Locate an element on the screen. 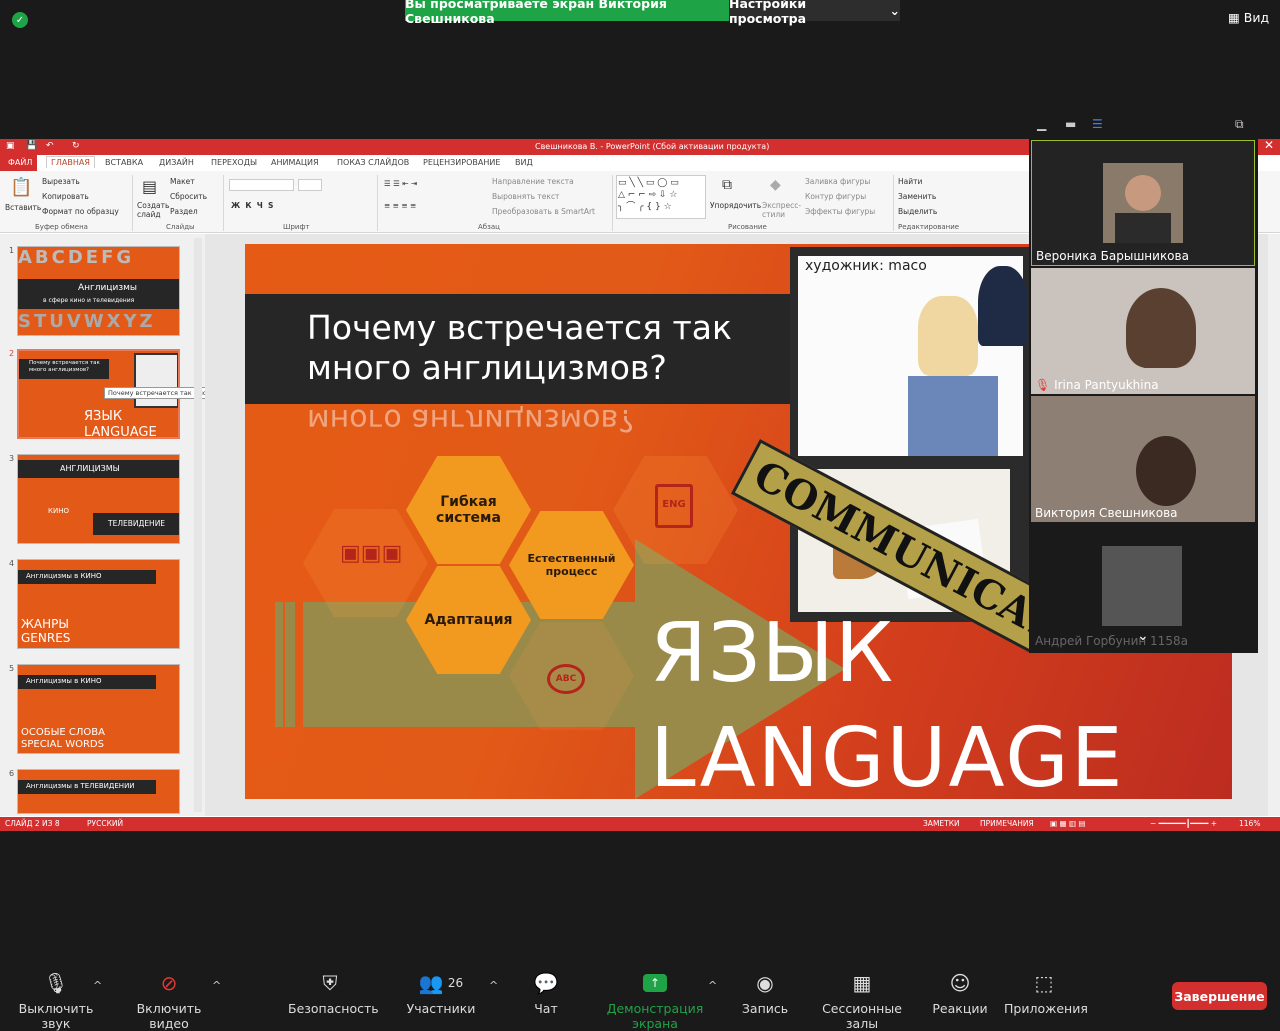 This screenshot has width=1280, height=1031. chevron-down-icon: ⌄ is located at coordinates (1143, 636).